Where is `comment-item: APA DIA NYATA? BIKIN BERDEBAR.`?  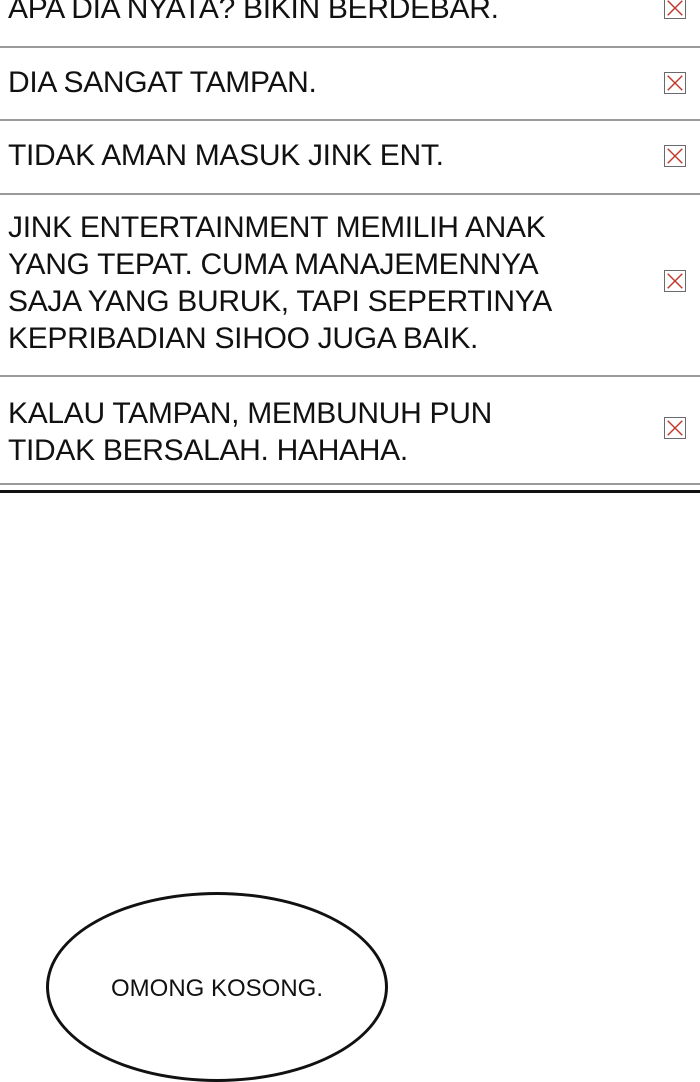
comment-item: APA DIA NYATA? BIKIN BERDEBAR. is located at coordinates (350, 24).